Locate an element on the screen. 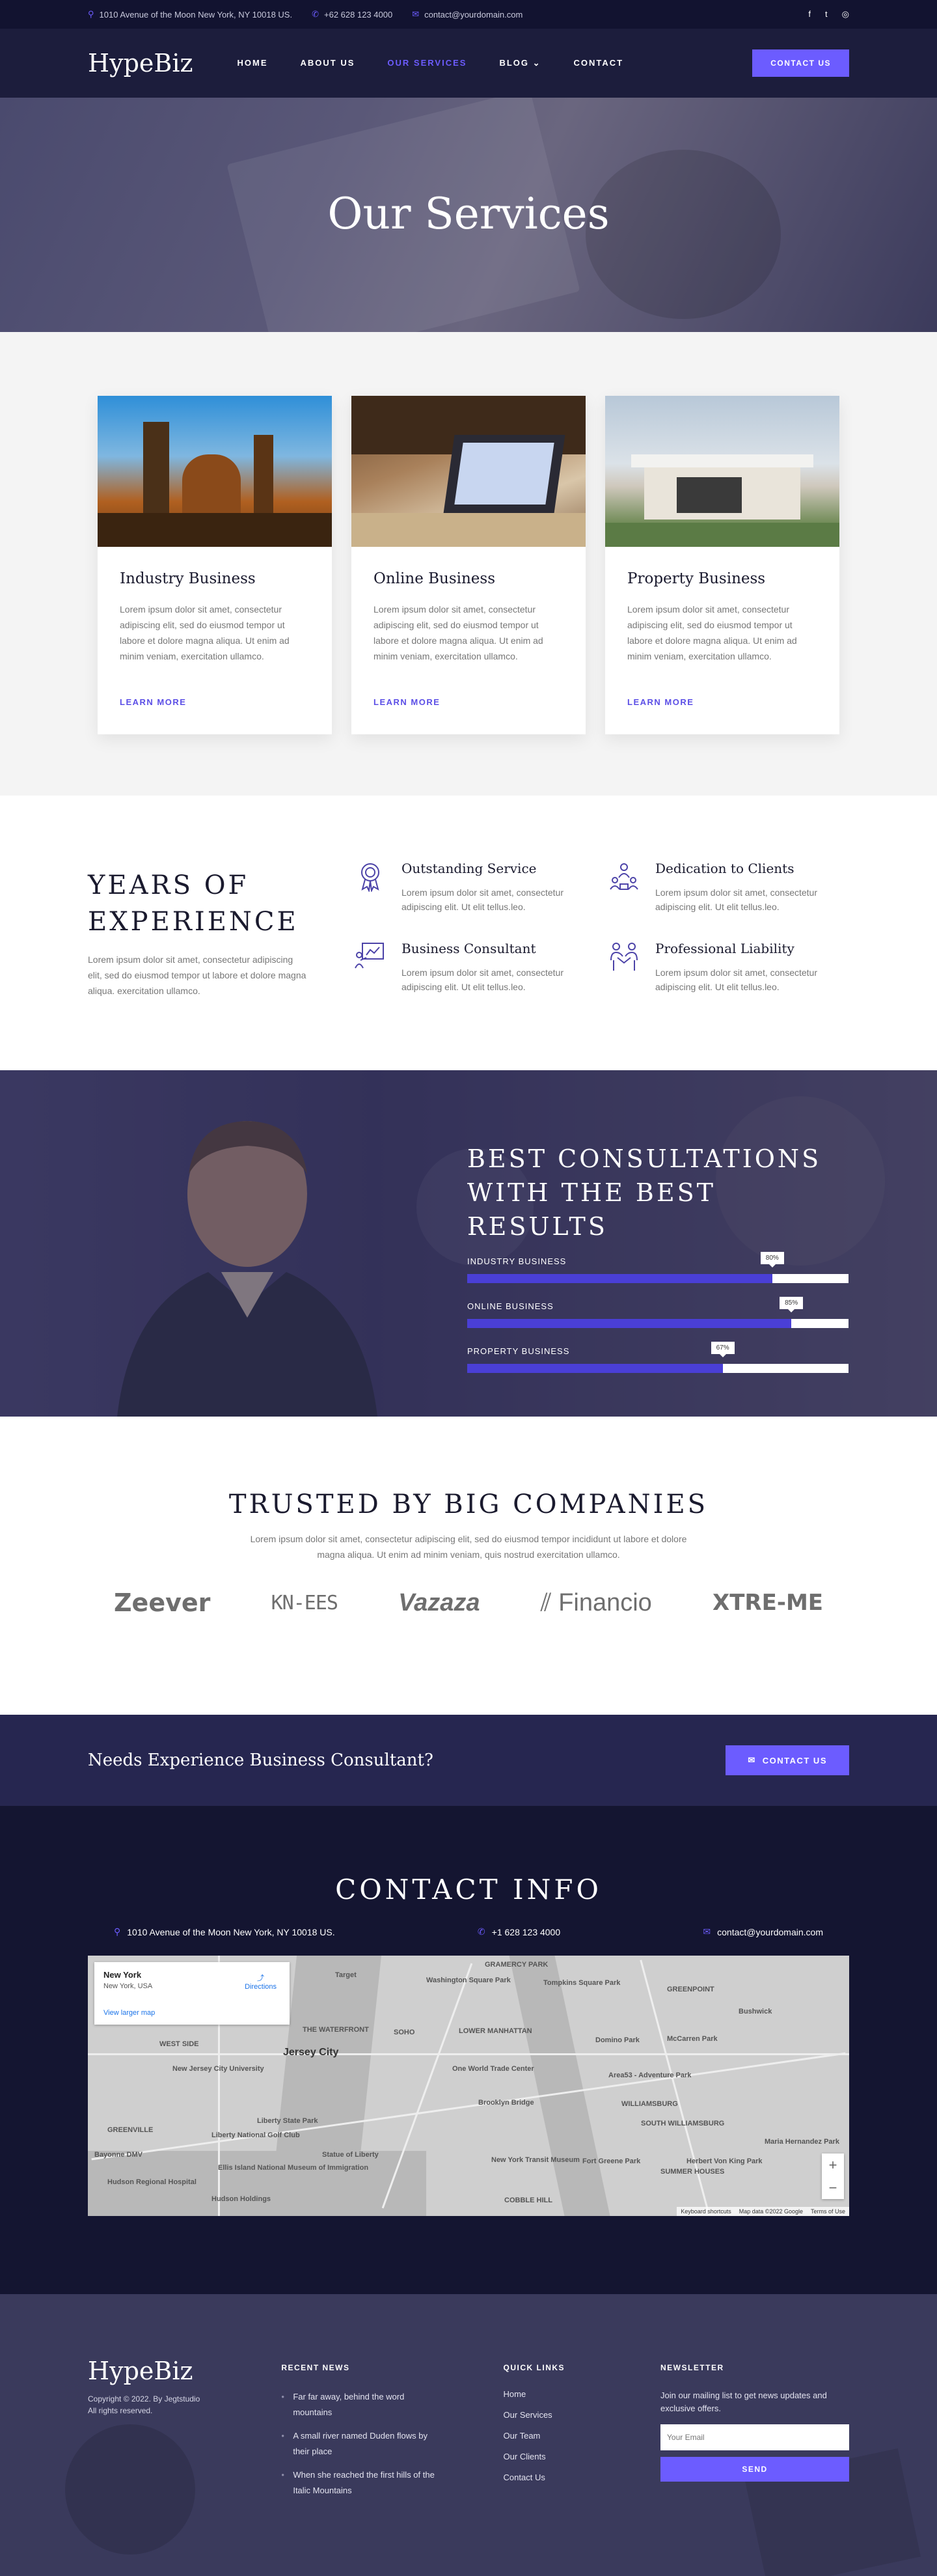 Image resolution: width=937 pixels, height=2576 pixels. zoom-in-button: + is located at coordinates (833, 2165).